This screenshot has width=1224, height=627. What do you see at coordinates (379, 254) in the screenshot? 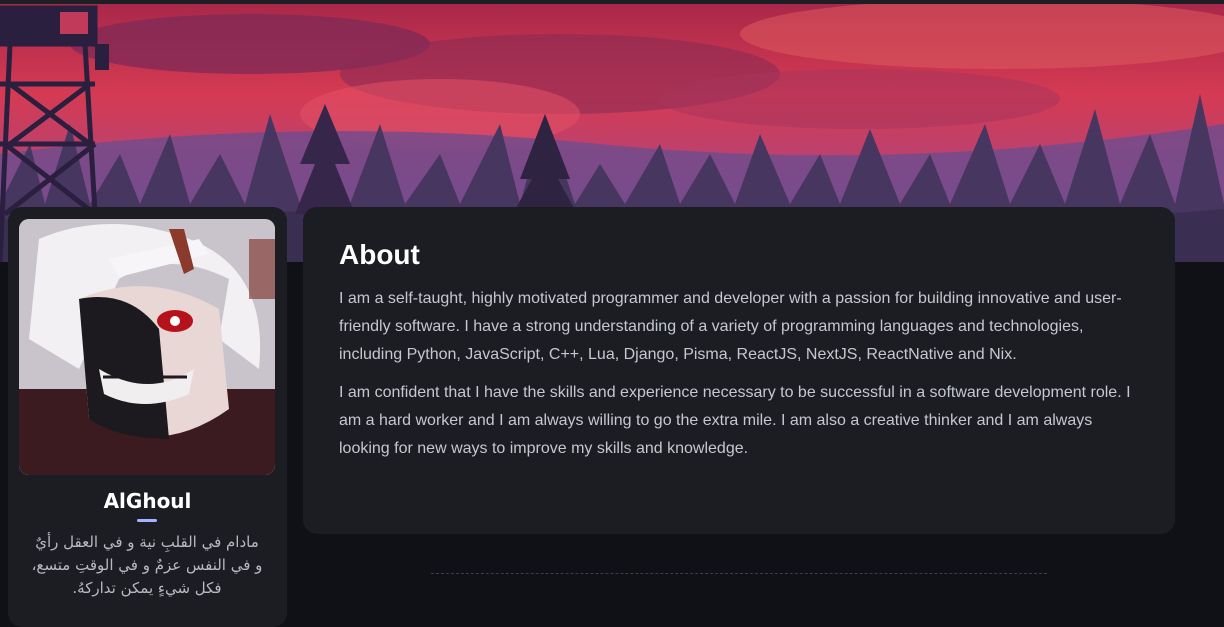
I see `about-title: About` at bounding box center [379, 254].